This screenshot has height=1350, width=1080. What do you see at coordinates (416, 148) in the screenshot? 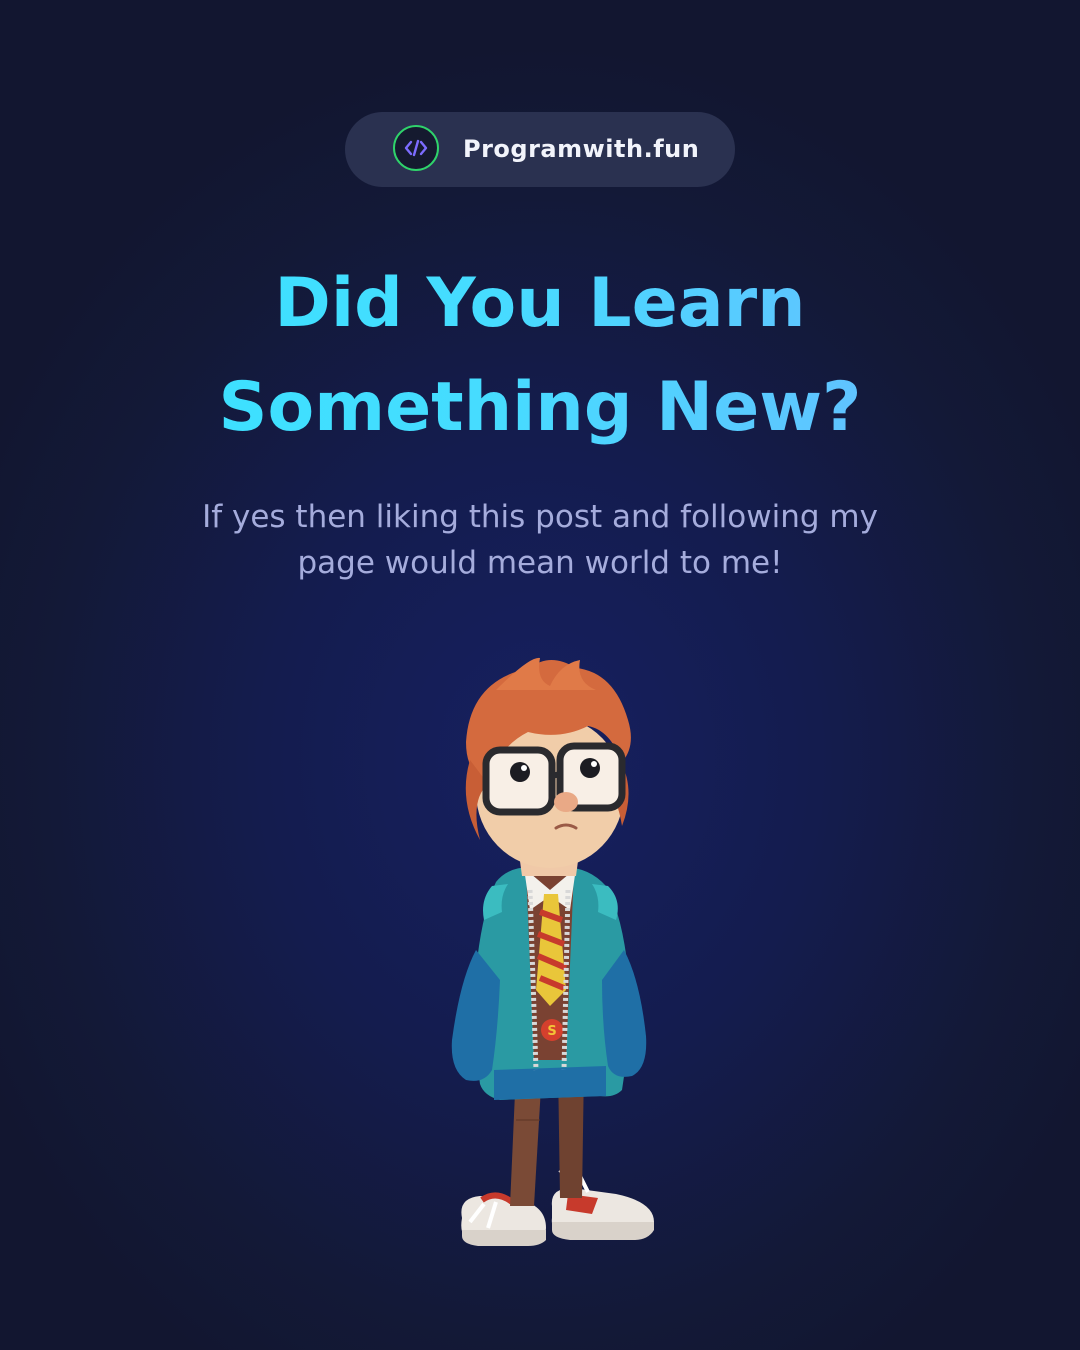
I see `code-brackets-icon` at bounding box center [416, 148].